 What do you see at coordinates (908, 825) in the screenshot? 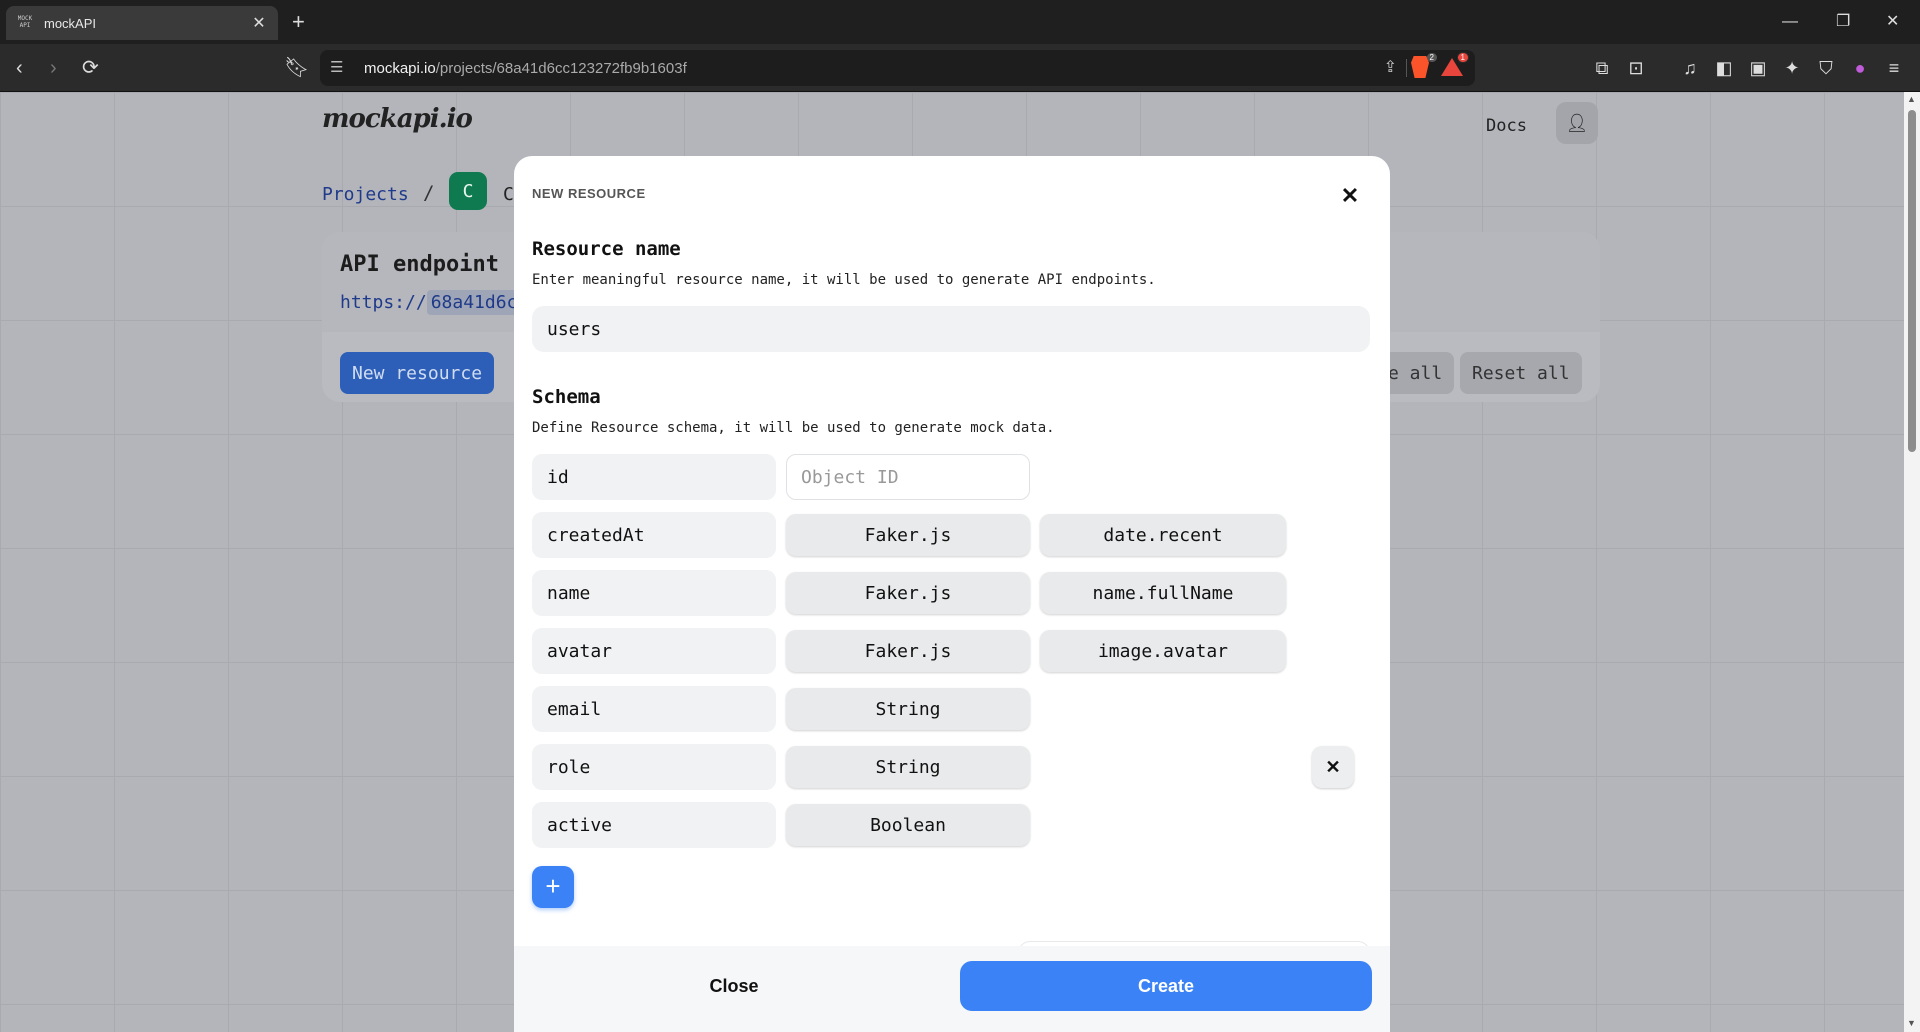
I see `schema-type-select: Boolean` at bounding box center [908, 825].